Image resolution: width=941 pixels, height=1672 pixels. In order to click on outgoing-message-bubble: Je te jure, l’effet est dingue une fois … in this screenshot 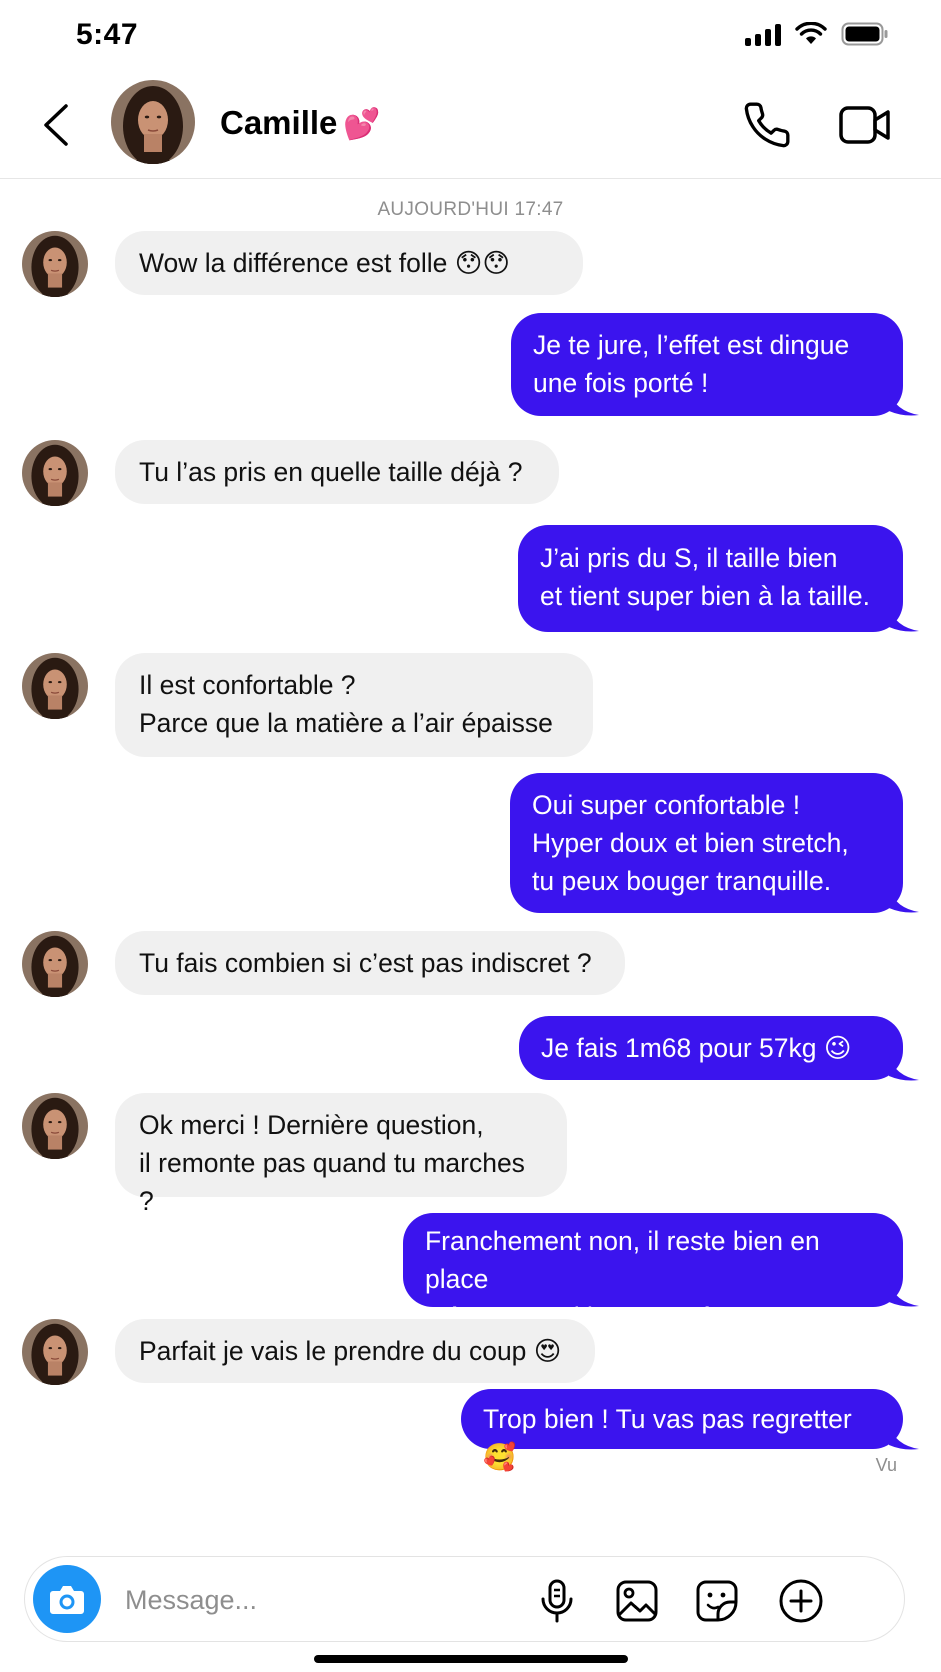, I will do `click(707, 364)`.